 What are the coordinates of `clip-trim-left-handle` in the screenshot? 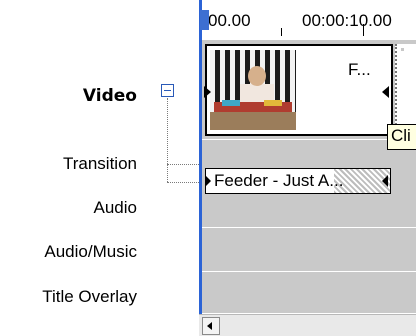 It's located at (207, 92).